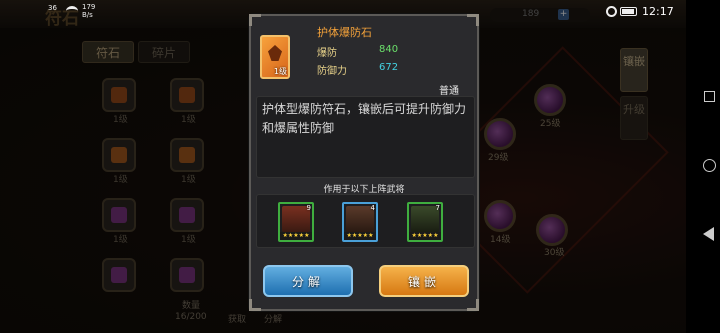 The width and height of the screenshot is (720, 333). What do you see at coordinates (424, 281) in the screenshot?
I see `embed-button: 镶嵌` at bounding box center [424, 281].